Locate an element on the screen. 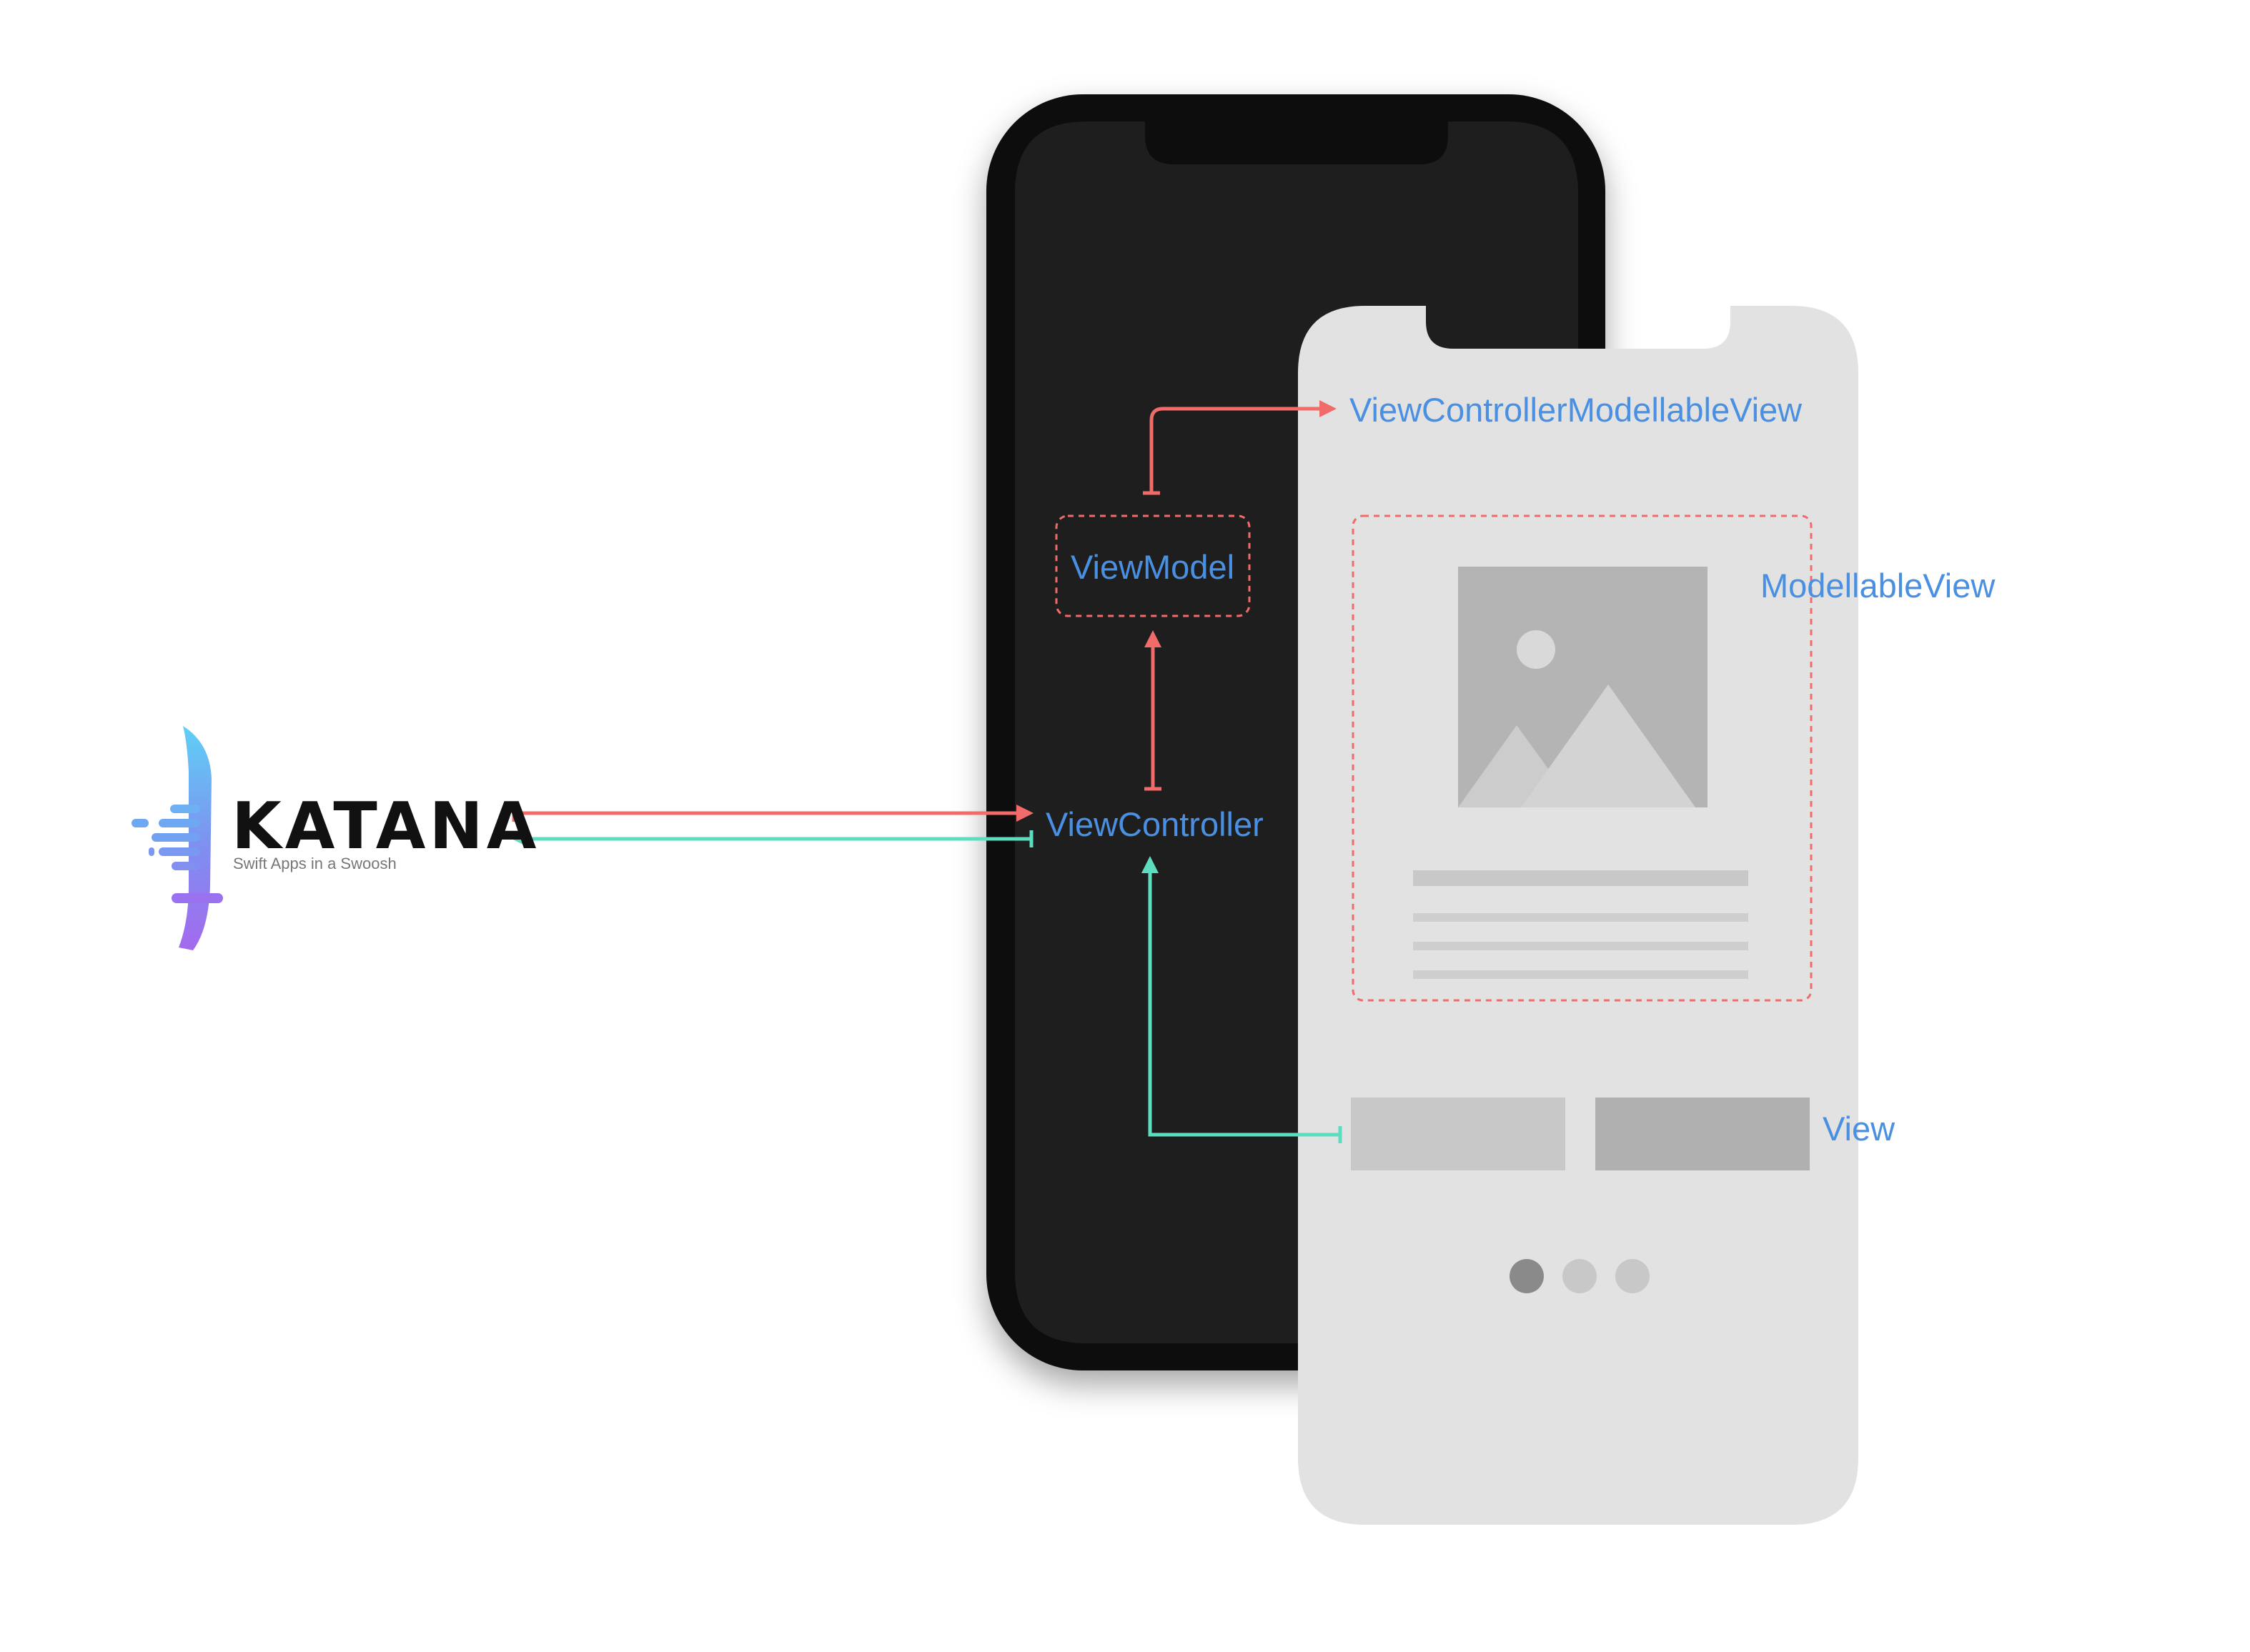  katana-blade-icon is located at coordinates (177, 838).